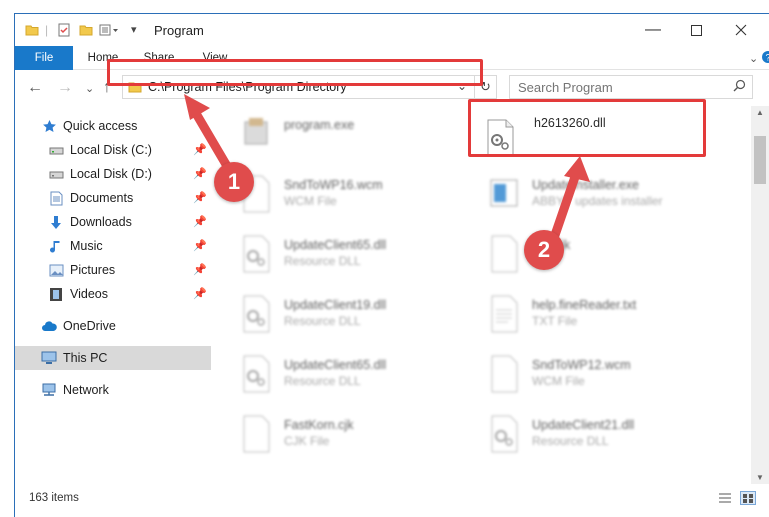 The image size is (769, 517). I want to click on sidebar-item-label: Local Disk (C:), so click(111, 150).